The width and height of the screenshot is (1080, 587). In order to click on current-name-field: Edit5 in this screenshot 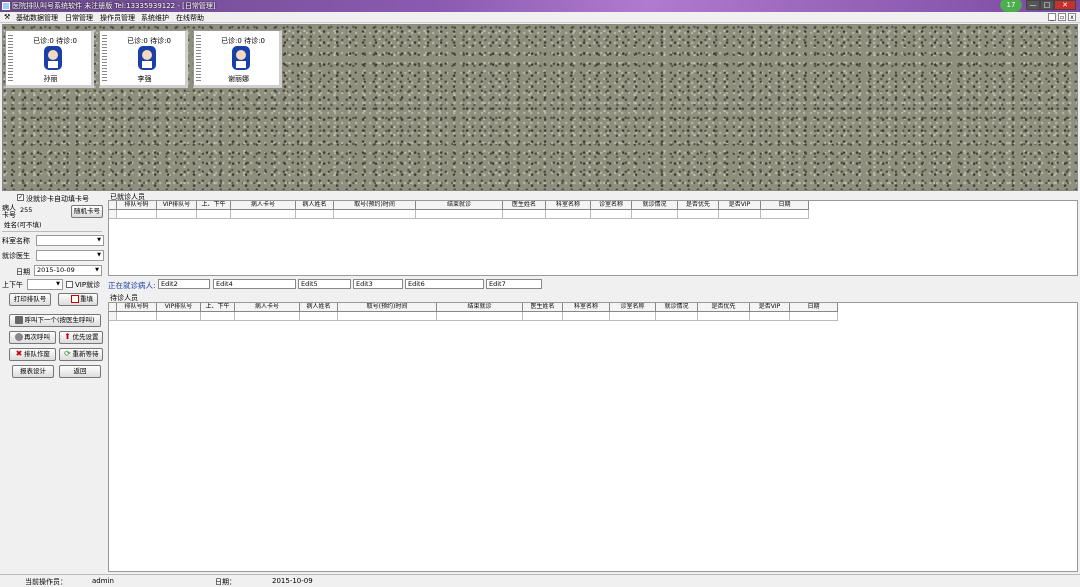, I will do `click(324, 284)`.